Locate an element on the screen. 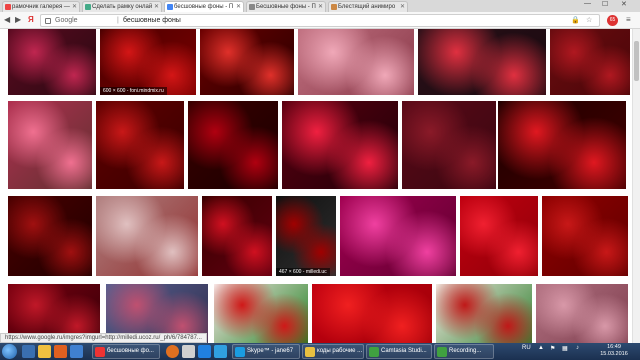 The image size is (640, 360). menu-icon: ≡ is located at coordinates (628, 19).